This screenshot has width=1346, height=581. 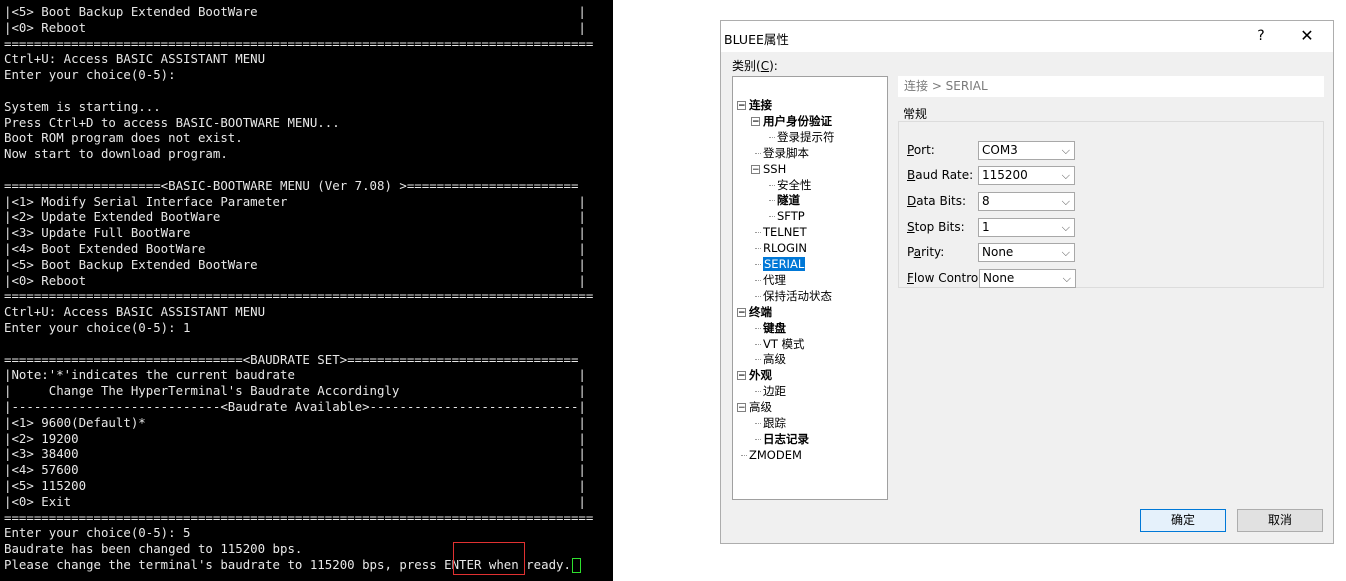 I want to click on tree-item: 隧道, so click(x=784, y=200).